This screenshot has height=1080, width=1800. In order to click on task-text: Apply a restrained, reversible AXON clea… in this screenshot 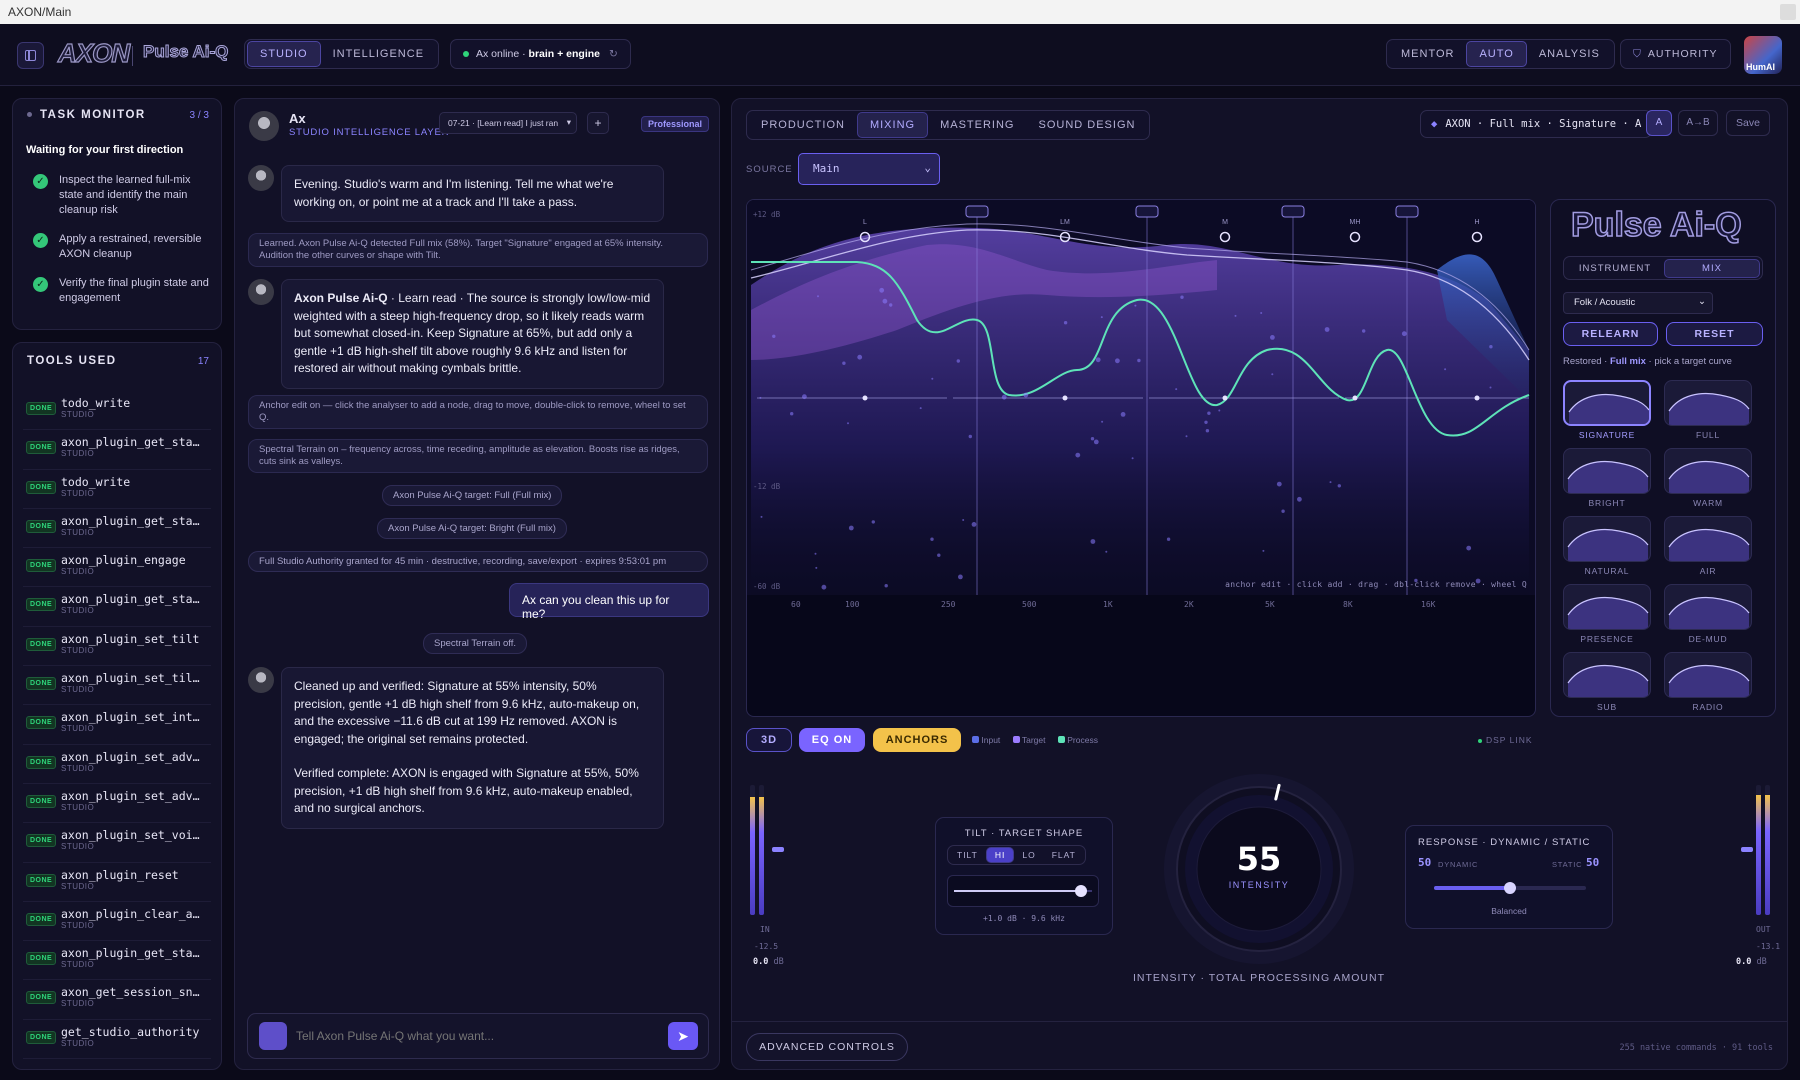, I will do `click(130, 246)`.